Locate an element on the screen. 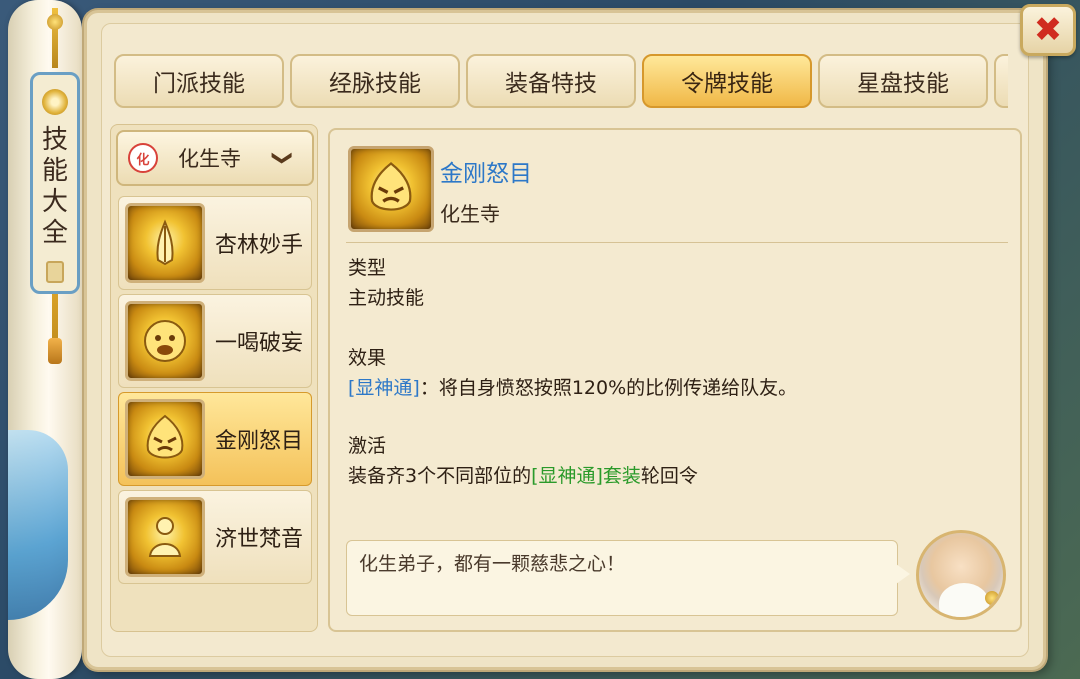  skill-name: 济世梵音 is located at coordinates (259, 539).